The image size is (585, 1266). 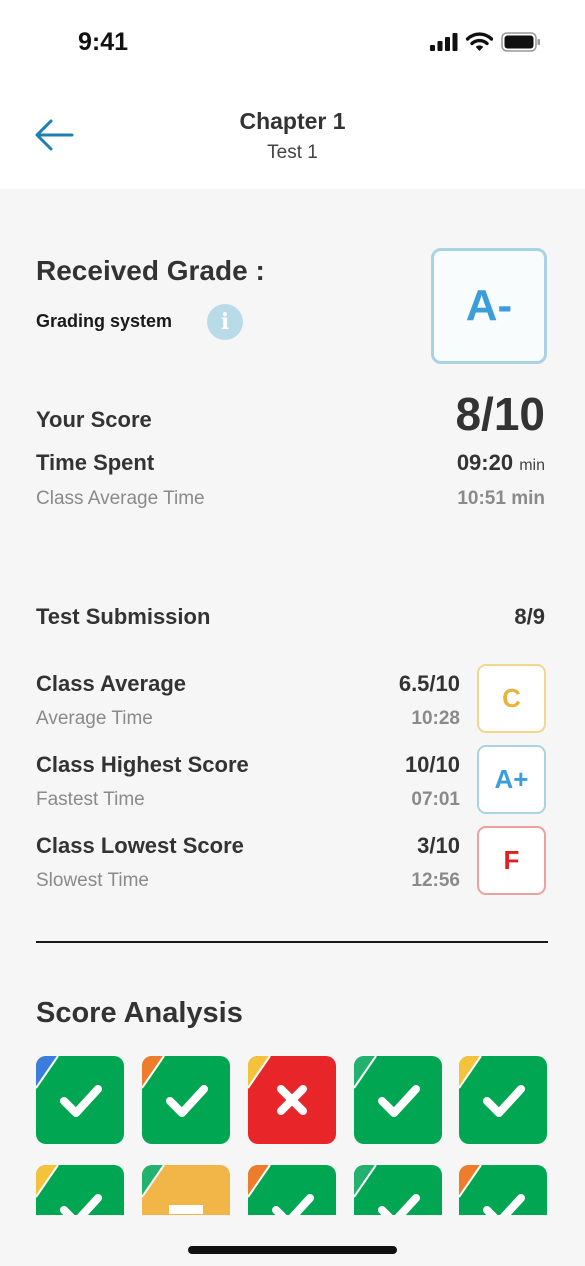 What do you see at coordinates (532, 465) in the screenshot?
I see `time-spent-unit: min` at bounding box center [532, 465].